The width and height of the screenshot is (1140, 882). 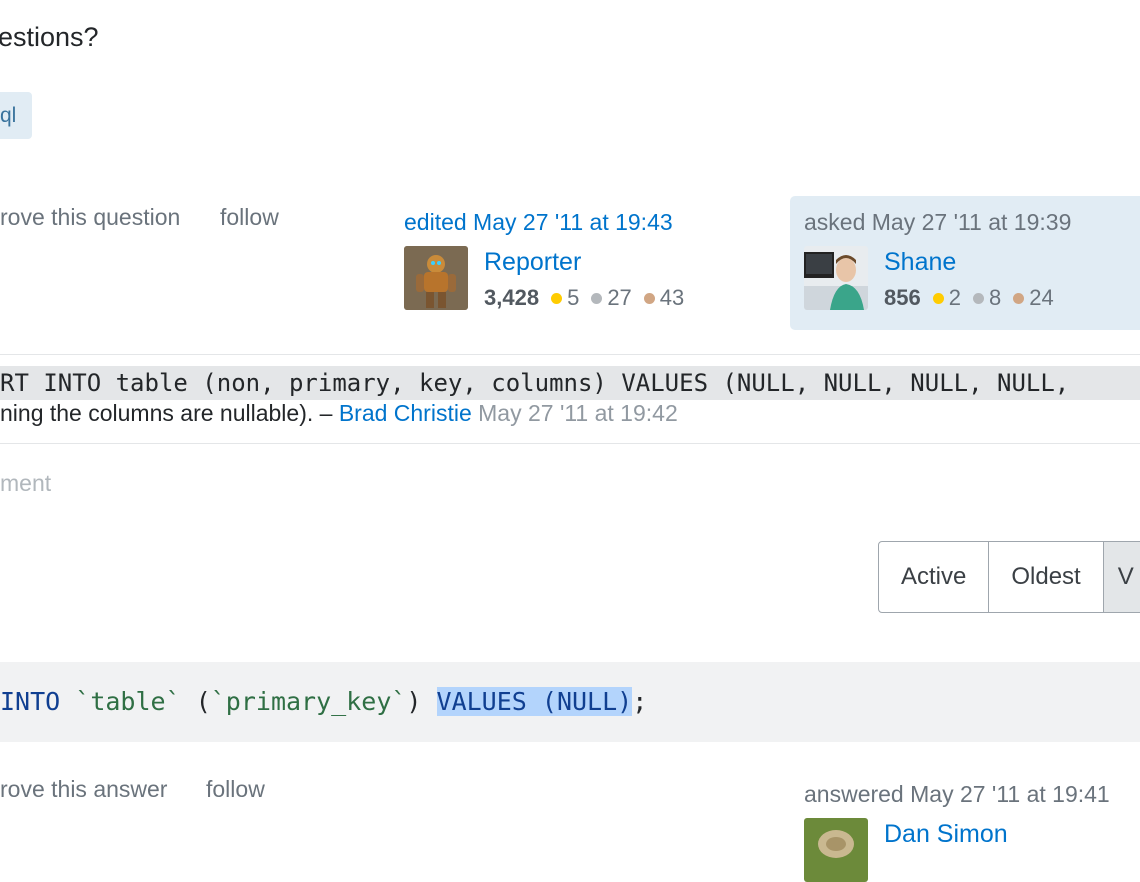 I want to click on gold-badge-count: 5, so click(x=573, y=297).